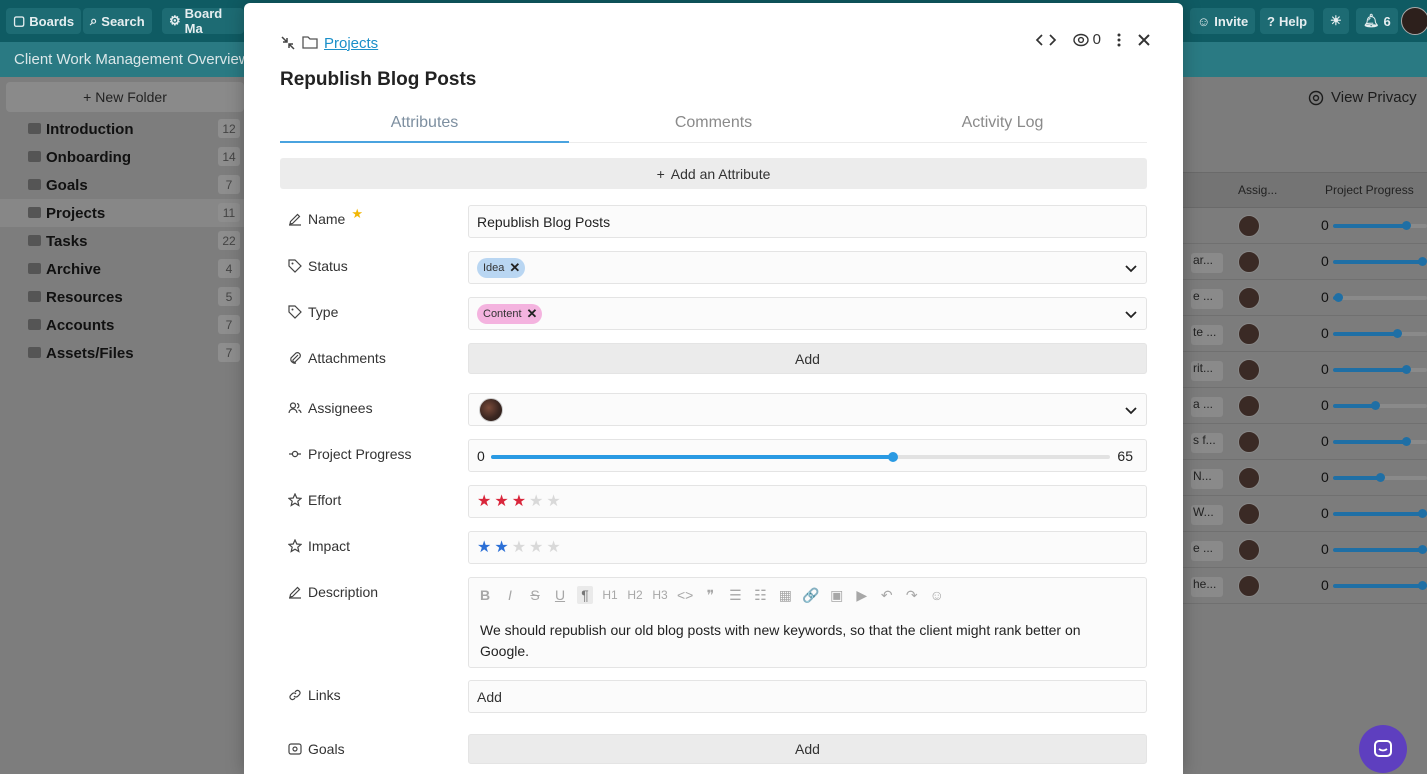 The width and height of the screenshot is (1427, 774). Describe the element at coordinates (122, 213) in the screenshot. I see `sidebar-item-projects: Projects 11` at that location.